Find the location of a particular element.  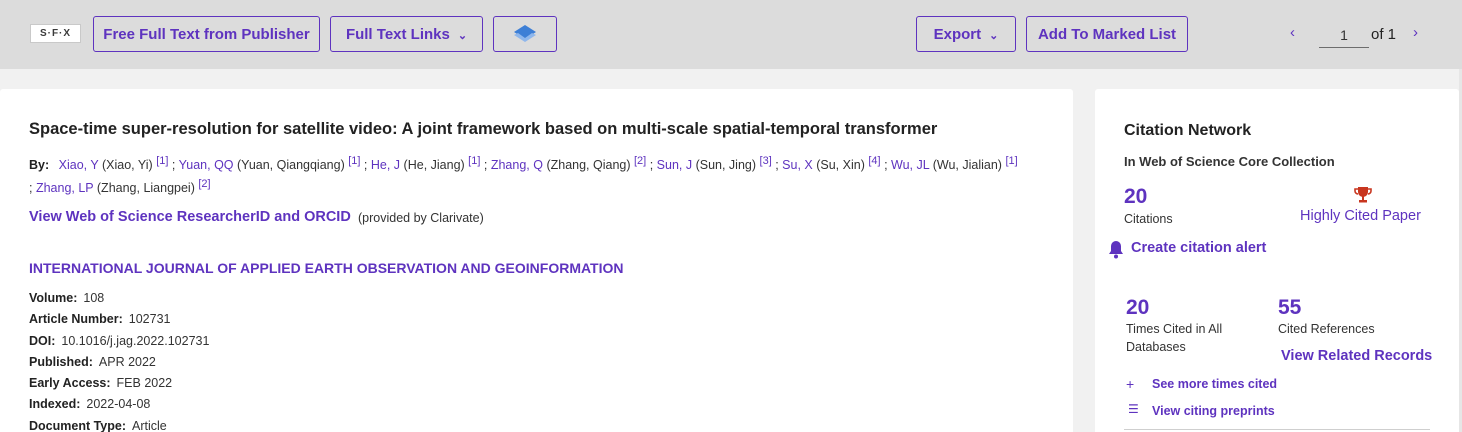

export-button: Export ⌄ is located at coordinates (966, 34).